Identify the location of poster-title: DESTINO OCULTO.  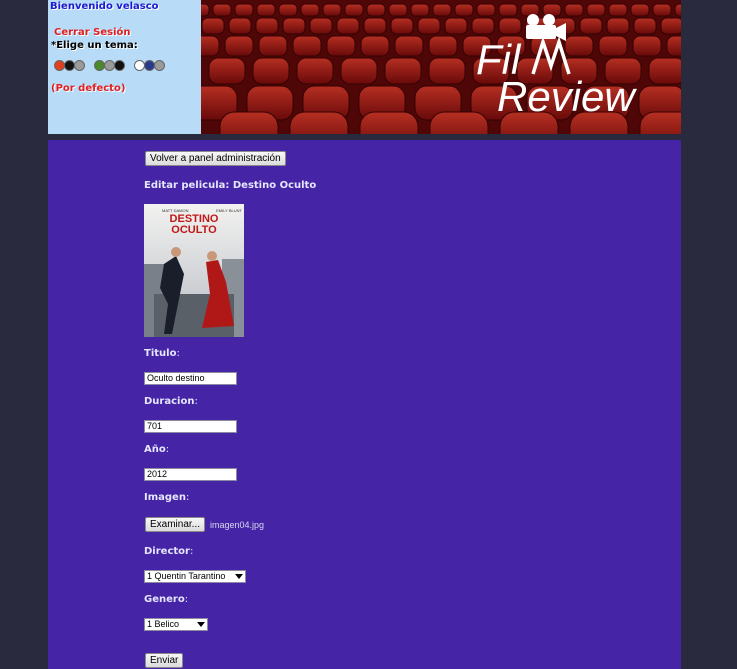
(194, 224).